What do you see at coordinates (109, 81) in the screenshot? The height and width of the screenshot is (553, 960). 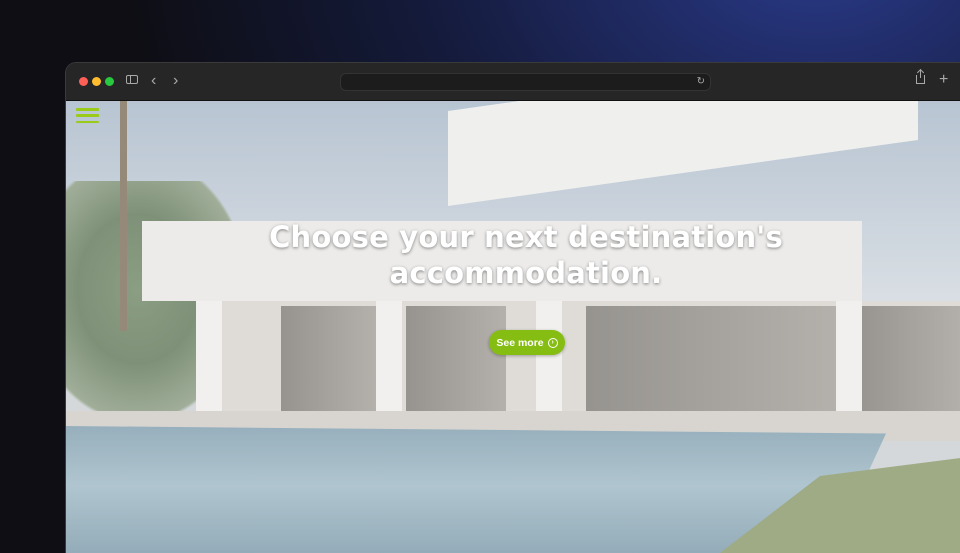 I see `maximize-window-button` at bounding box center [109, 81].